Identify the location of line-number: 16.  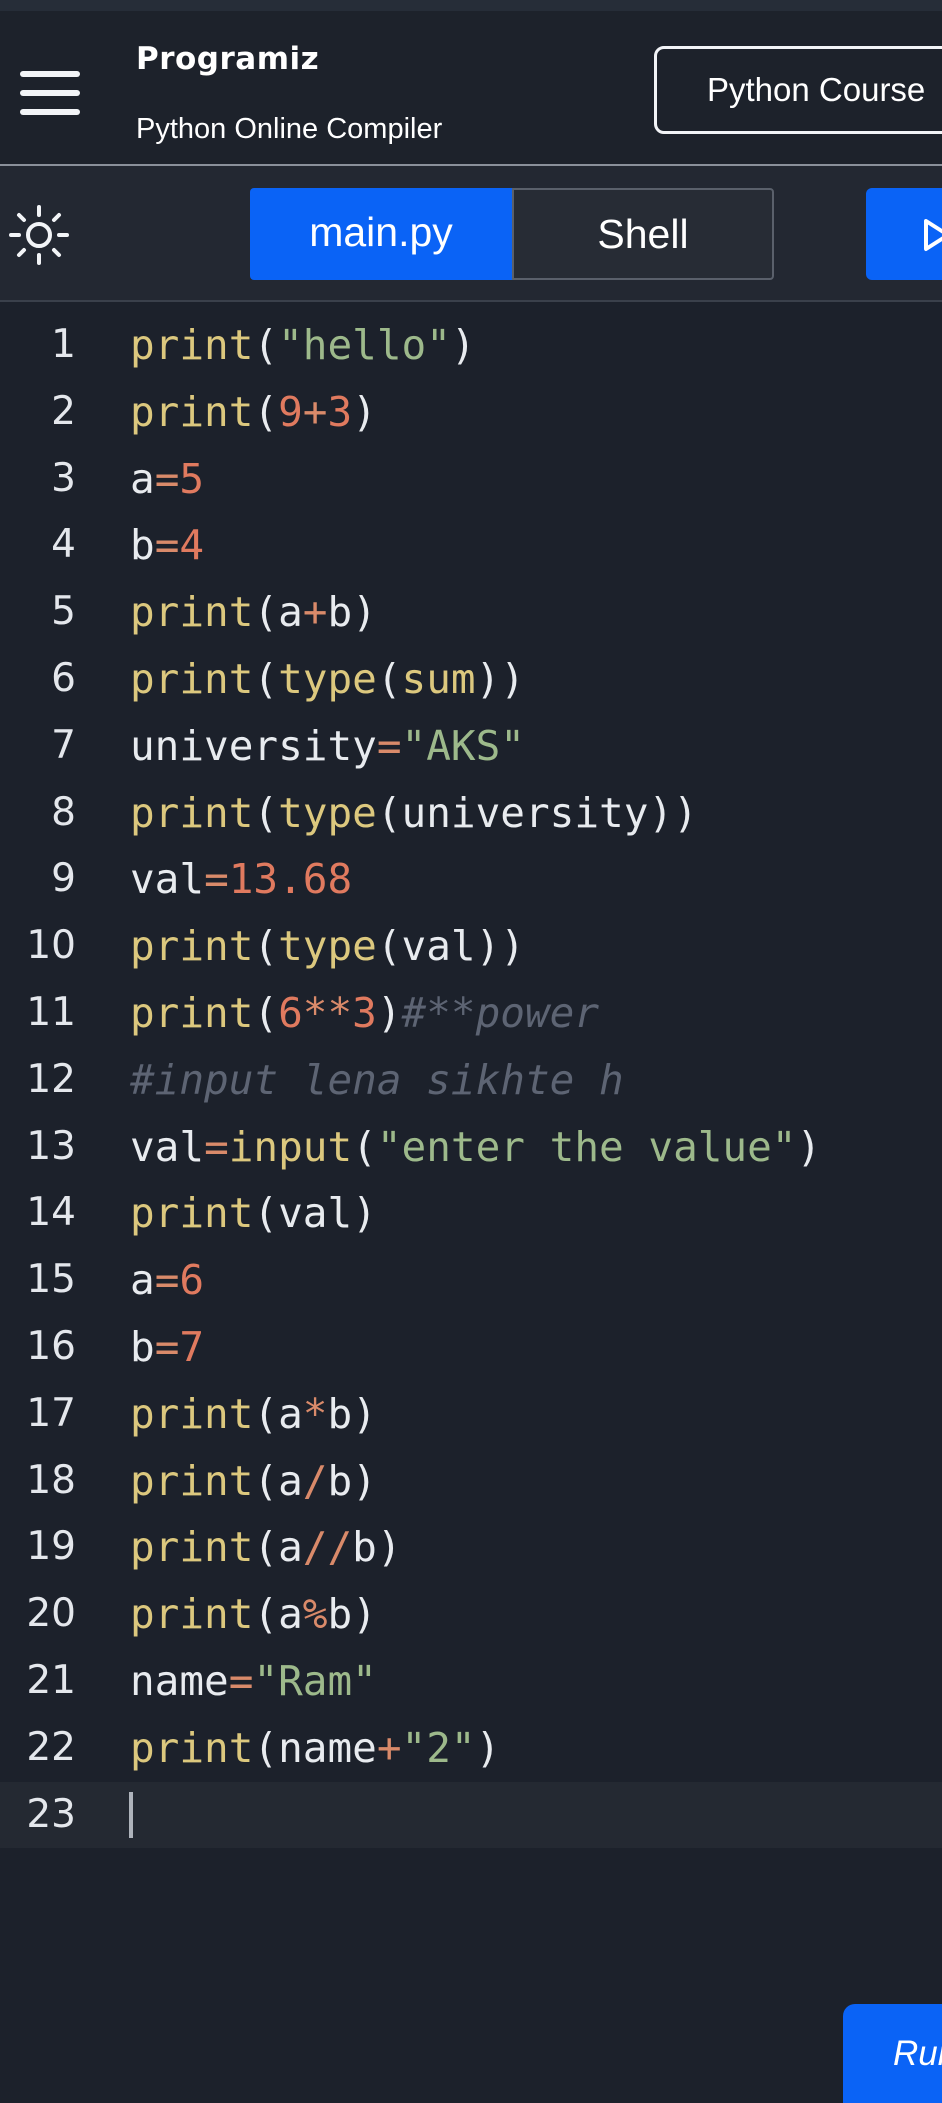
(51, 1346).